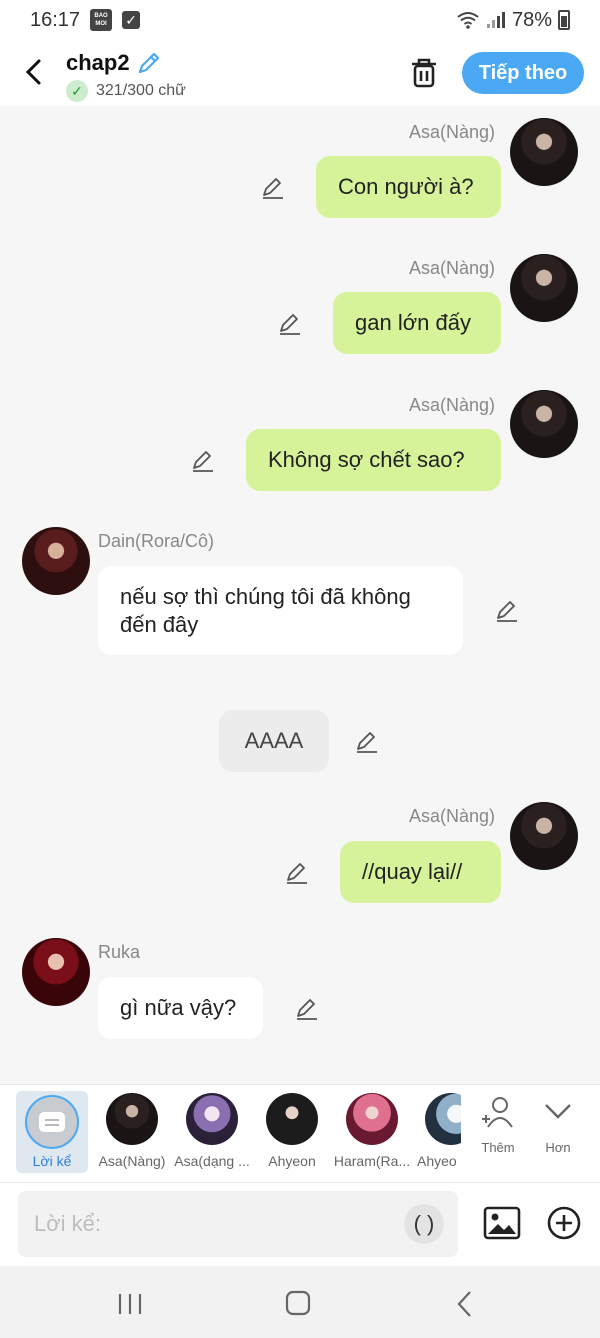 The width and height of the screenshot is (600, 1338). What do you see at coordinates (149, 63) in the screenshot?
I see `edit-title-icon` at bounding box center [149, 63].